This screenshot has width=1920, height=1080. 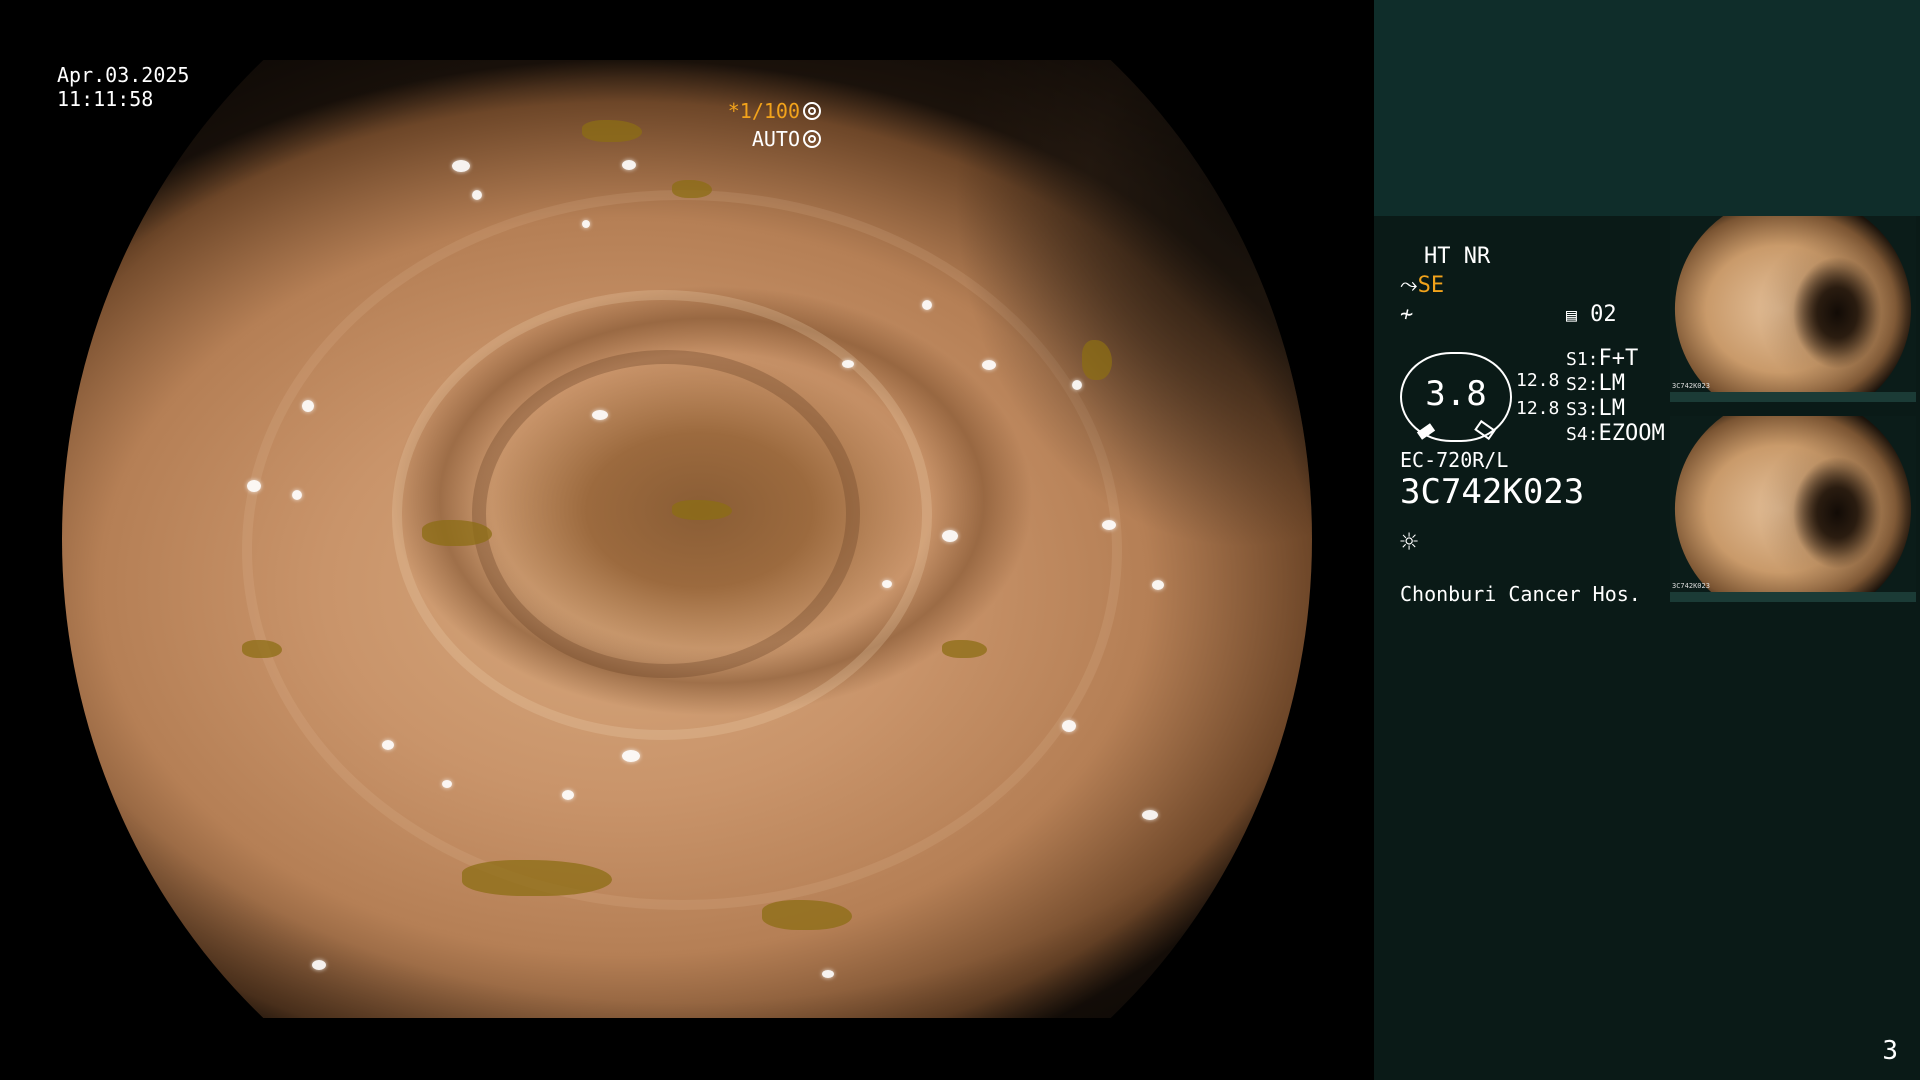 I want to click on hospital-name: Chonburi Cancer Hos., so click(x=1520, y=594).